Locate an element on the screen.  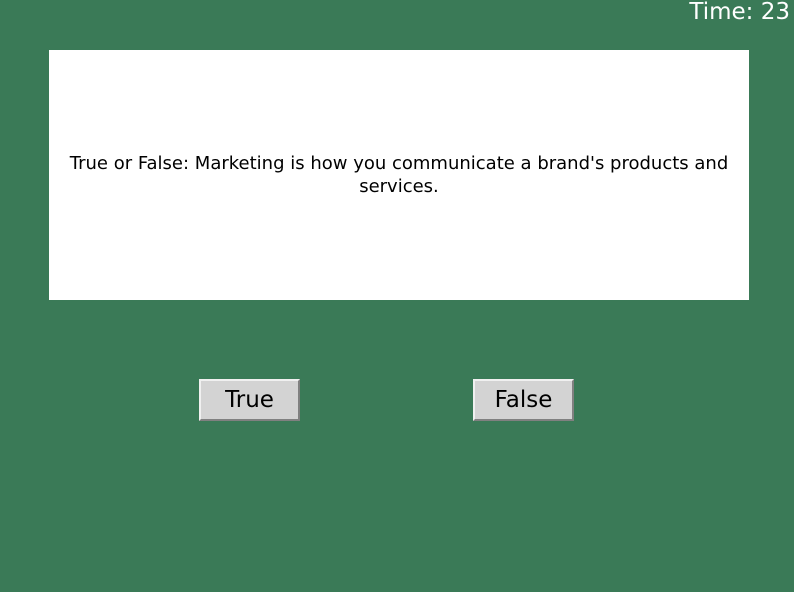
true-button: True is located at coordinates (249, 400).